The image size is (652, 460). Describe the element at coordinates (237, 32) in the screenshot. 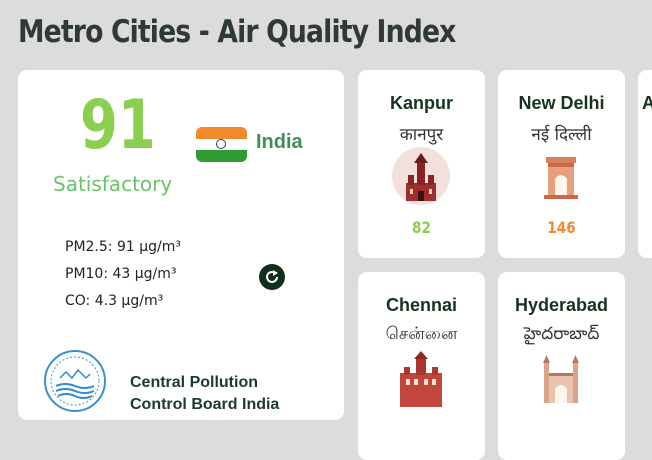

I see `page-title: Metro Cities - Air Quality Index` at that location.